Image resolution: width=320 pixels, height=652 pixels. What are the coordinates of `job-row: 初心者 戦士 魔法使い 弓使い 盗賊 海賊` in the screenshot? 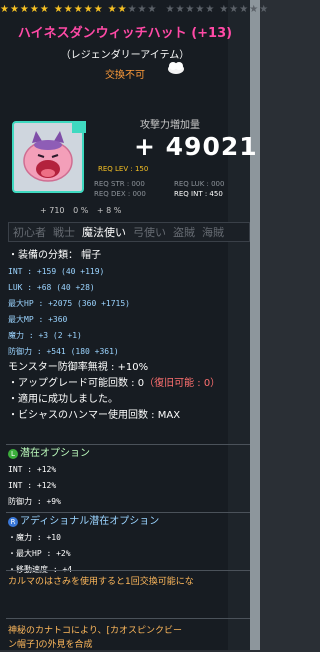 It's located at (129, 232).